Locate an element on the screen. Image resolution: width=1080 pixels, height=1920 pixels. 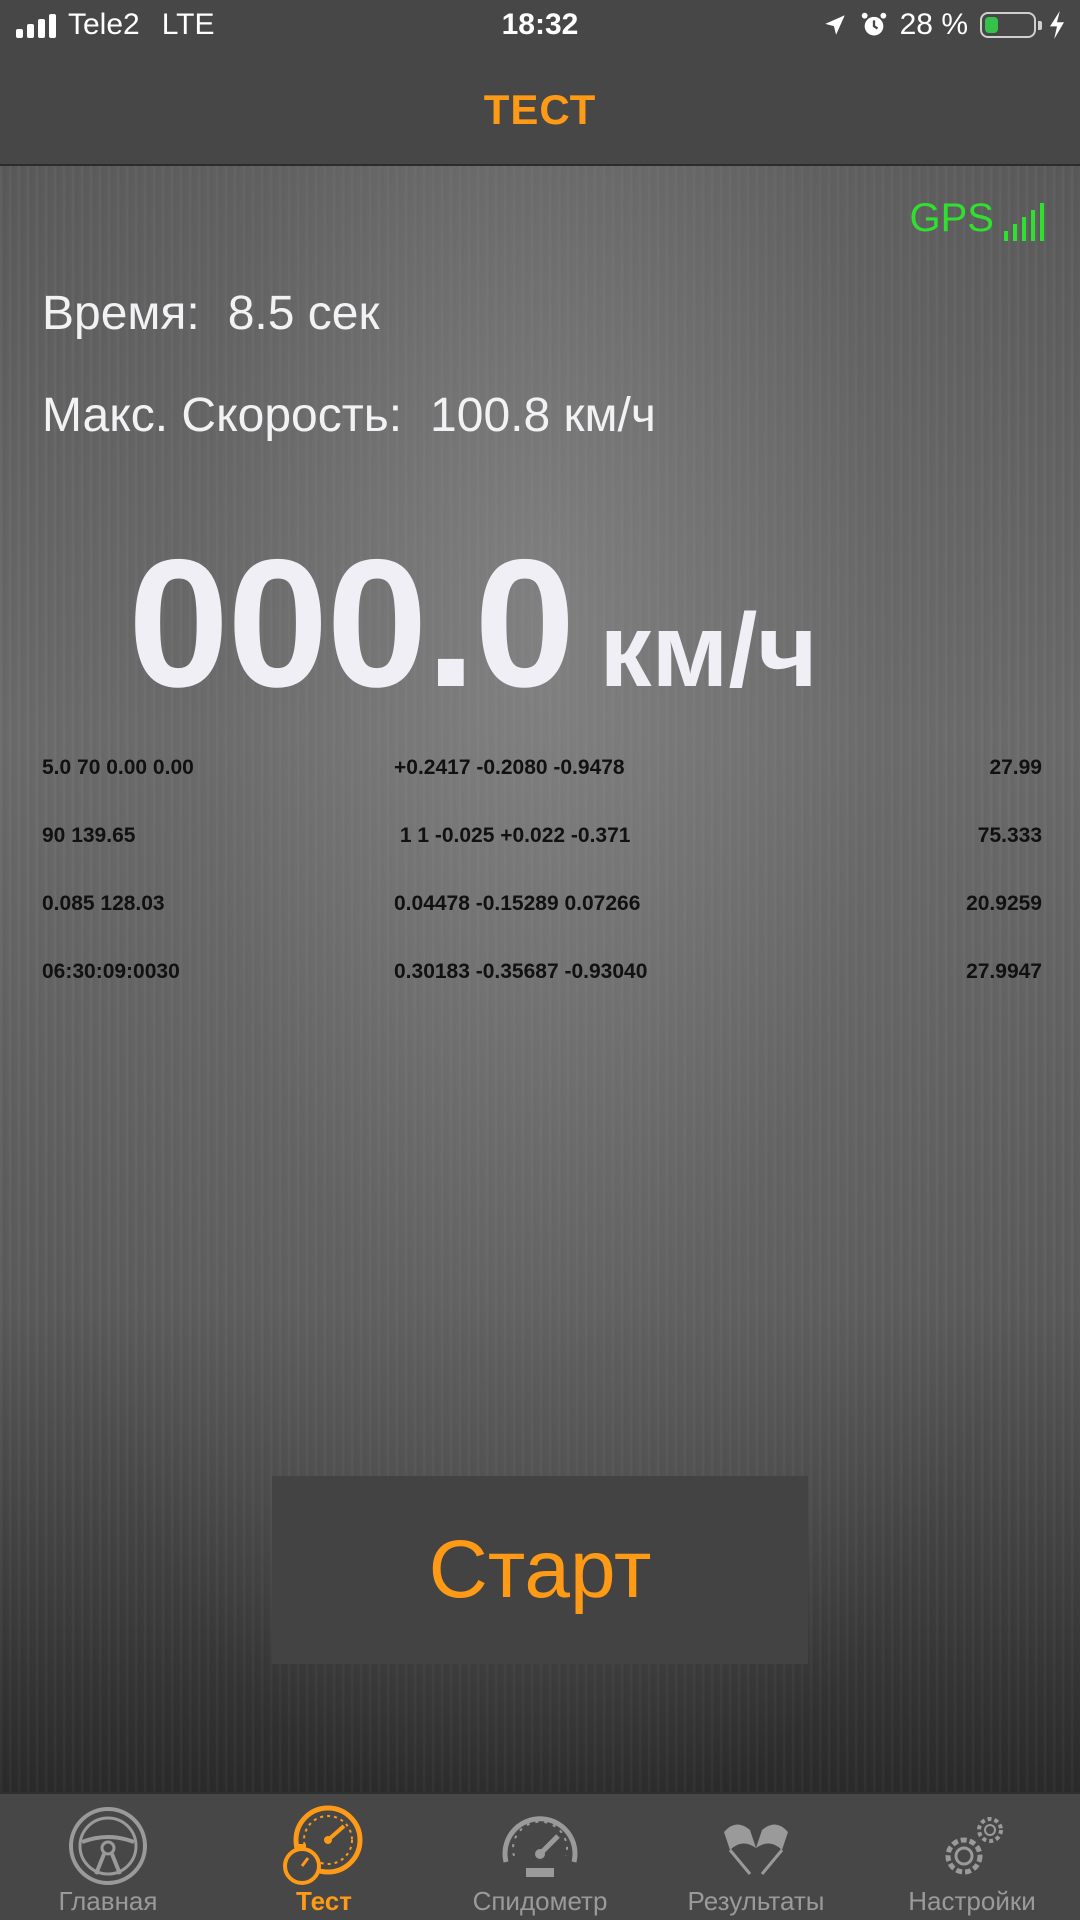
battery-icon is located at coordinates (1011, 25).